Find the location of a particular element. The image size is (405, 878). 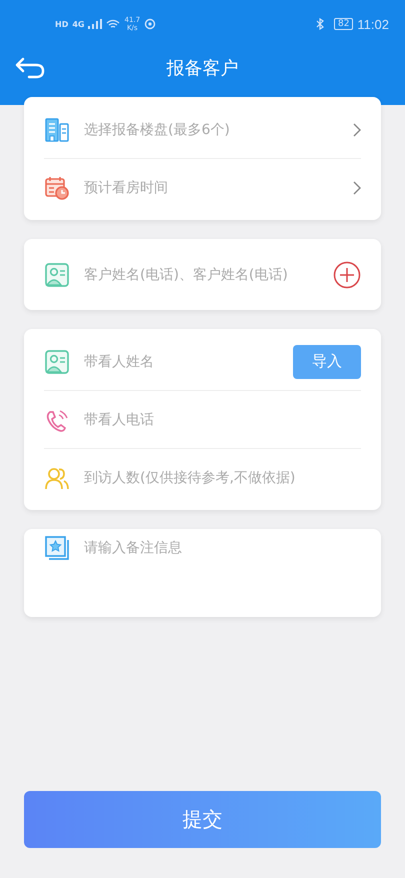

page-title: 报备客户 is located at coordinates (202, 68).